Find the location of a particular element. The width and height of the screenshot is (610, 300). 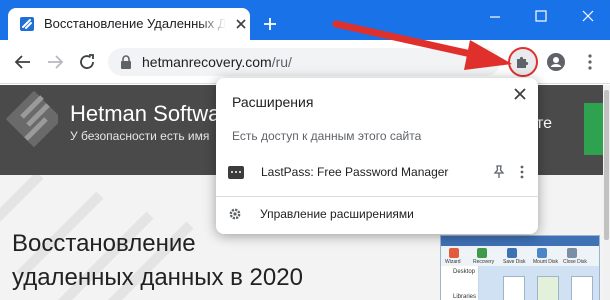

url-text: hetmanrecovery.com/ru/ is located at coordinates (217, 62).